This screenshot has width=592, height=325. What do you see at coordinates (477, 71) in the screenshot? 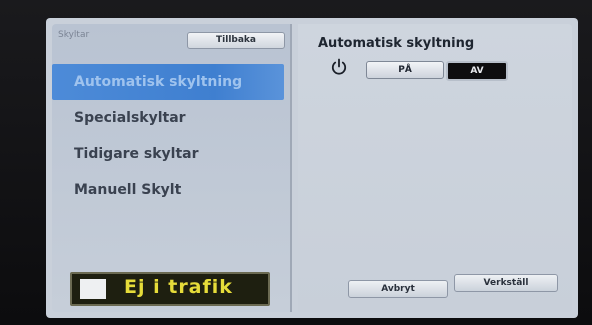
I see `off-button: AV` at bounding box center [477, 71].